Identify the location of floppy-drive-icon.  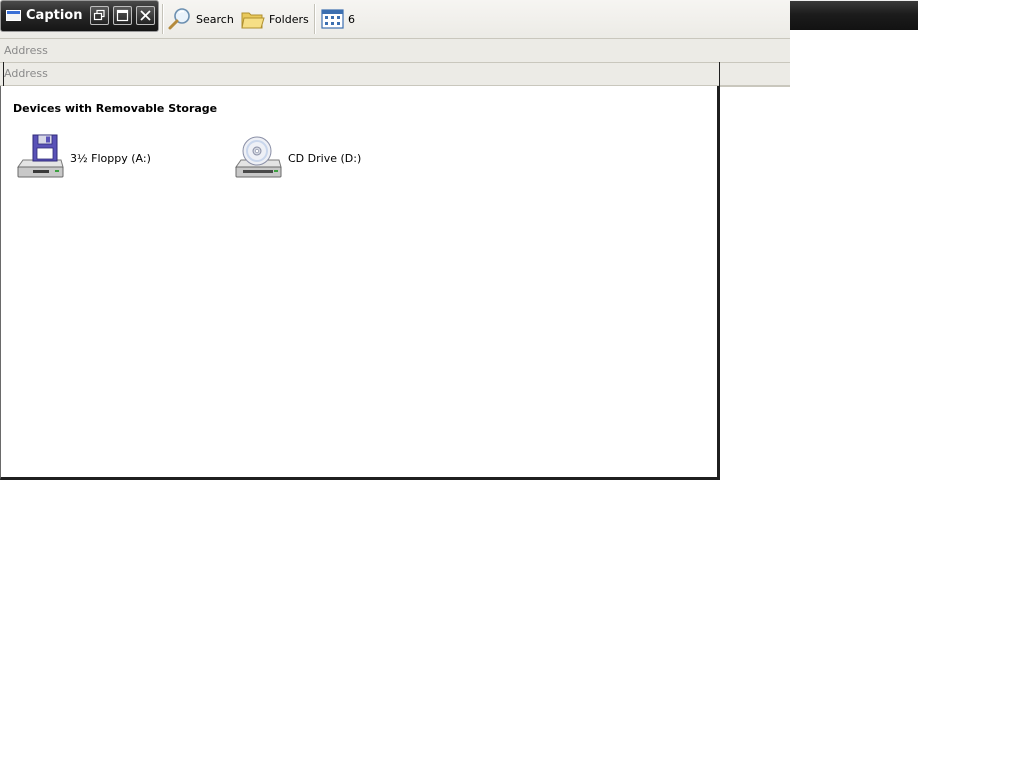
(40, 156).